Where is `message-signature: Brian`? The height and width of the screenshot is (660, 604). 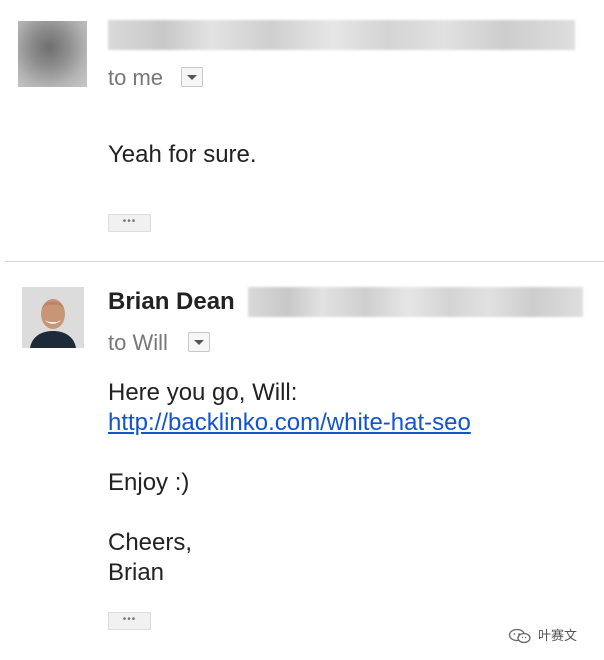
message-signature: Brian is located at coordinates (136, 572).